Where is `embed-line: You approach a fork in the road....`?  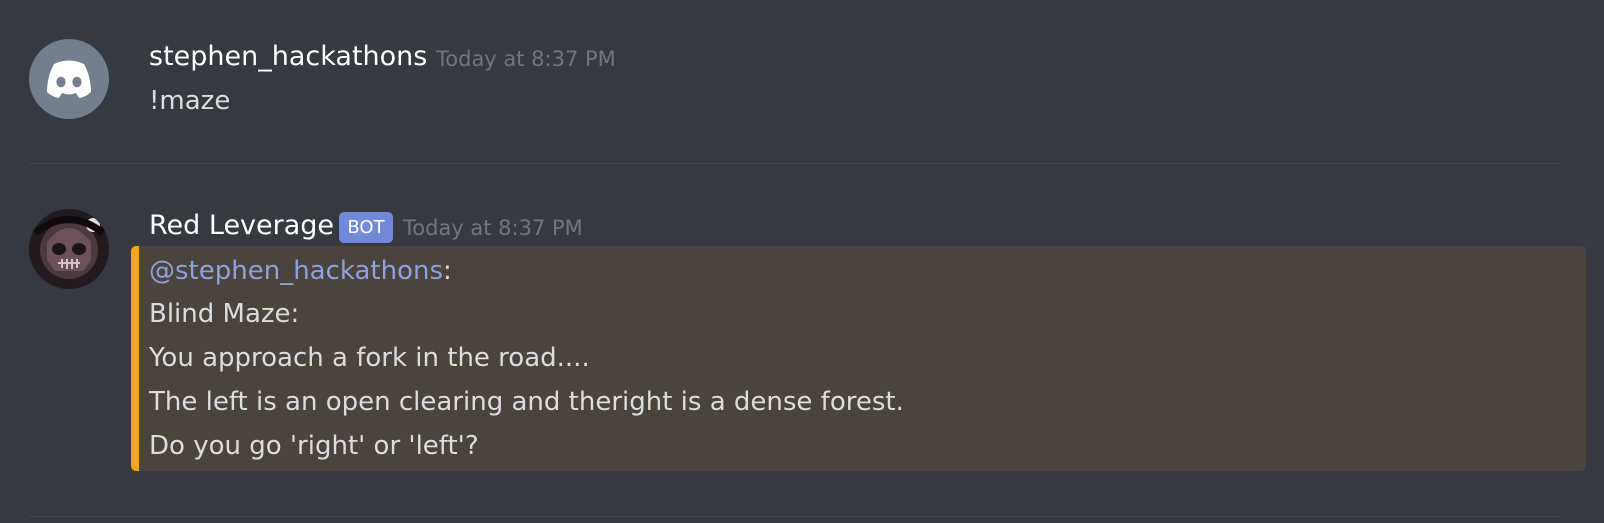 embed-line: You approach a fork in the road.... is located at coordinates (369, 358).